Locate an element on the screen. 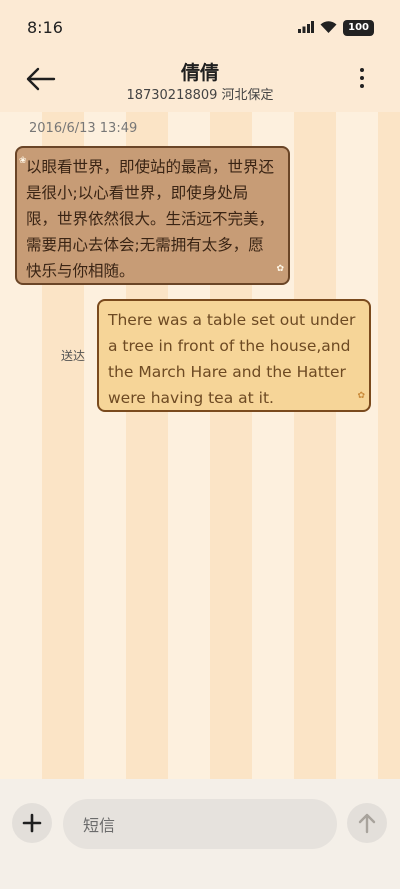 This screenshot has width=400, height=889. send-button is located at coordinates (367, 823).